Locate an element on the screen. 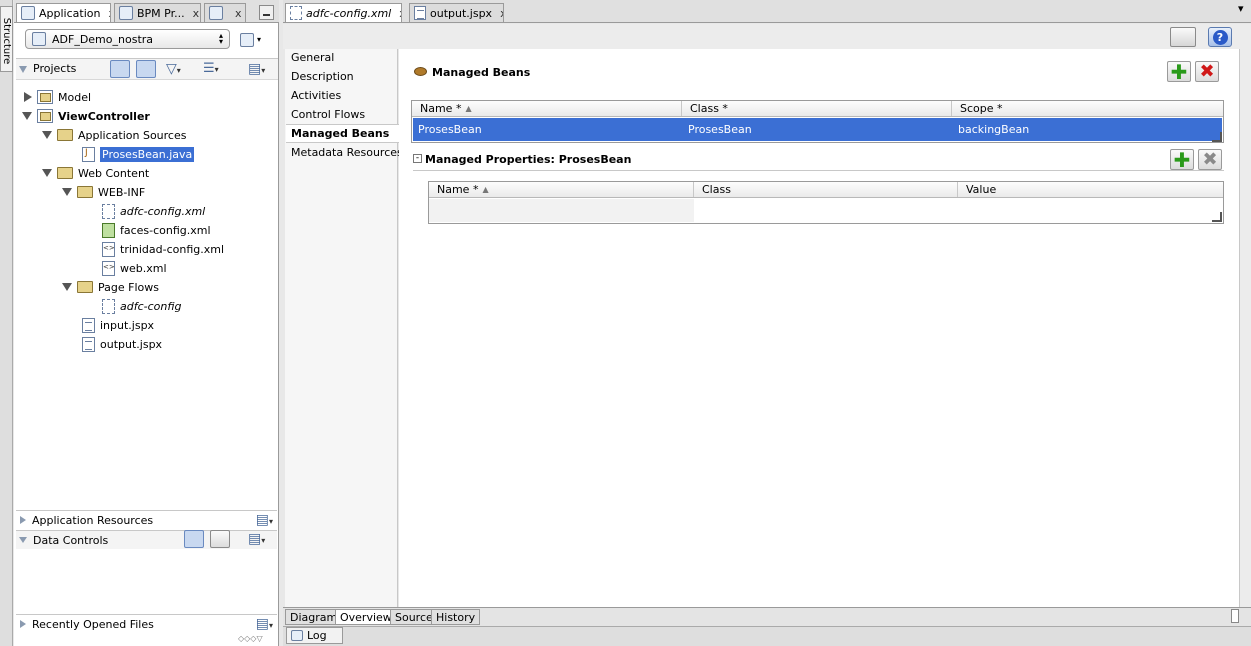  add-property-button: ✚ is located at coordinates (1182, 159).